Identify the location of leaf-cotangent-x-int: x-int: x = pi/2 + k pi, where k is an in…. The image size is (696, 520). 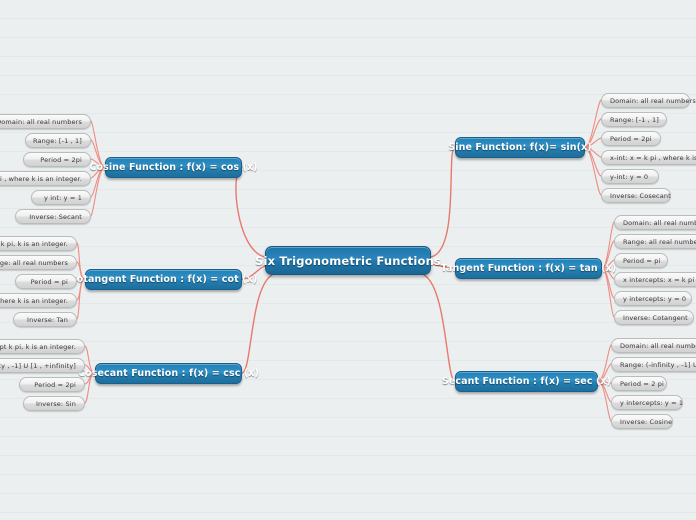
(38, 300).